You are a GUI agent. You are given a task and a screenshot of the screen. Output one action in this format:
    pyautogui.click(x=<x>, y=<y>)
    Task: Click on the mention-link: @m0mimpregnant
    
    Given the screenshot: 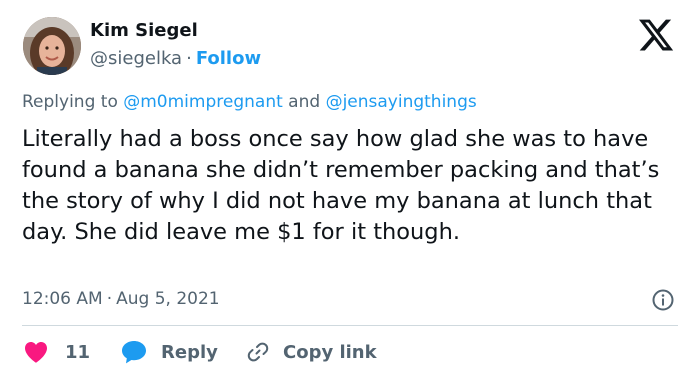 What is the action you would take?
    pyautogui.click(x=203, y=102)
    